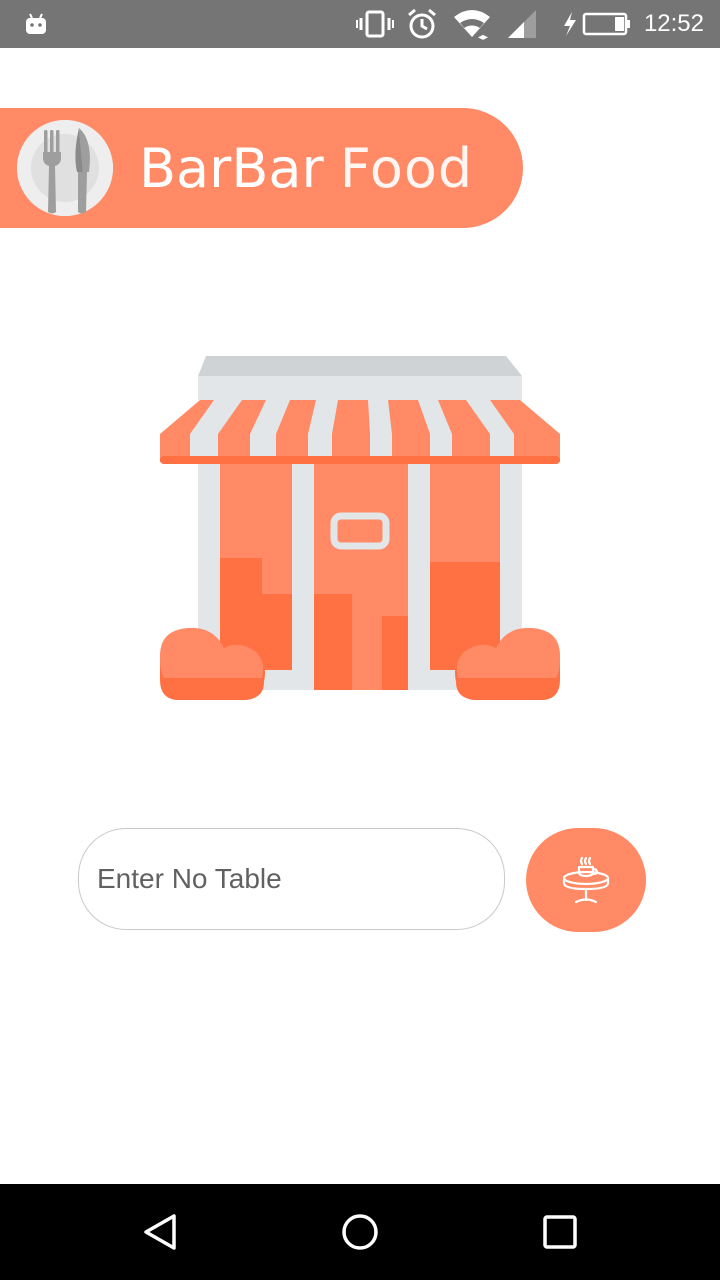 The image size is (720, 1280). I want to click on vibrate-icon, so click(375, 24).